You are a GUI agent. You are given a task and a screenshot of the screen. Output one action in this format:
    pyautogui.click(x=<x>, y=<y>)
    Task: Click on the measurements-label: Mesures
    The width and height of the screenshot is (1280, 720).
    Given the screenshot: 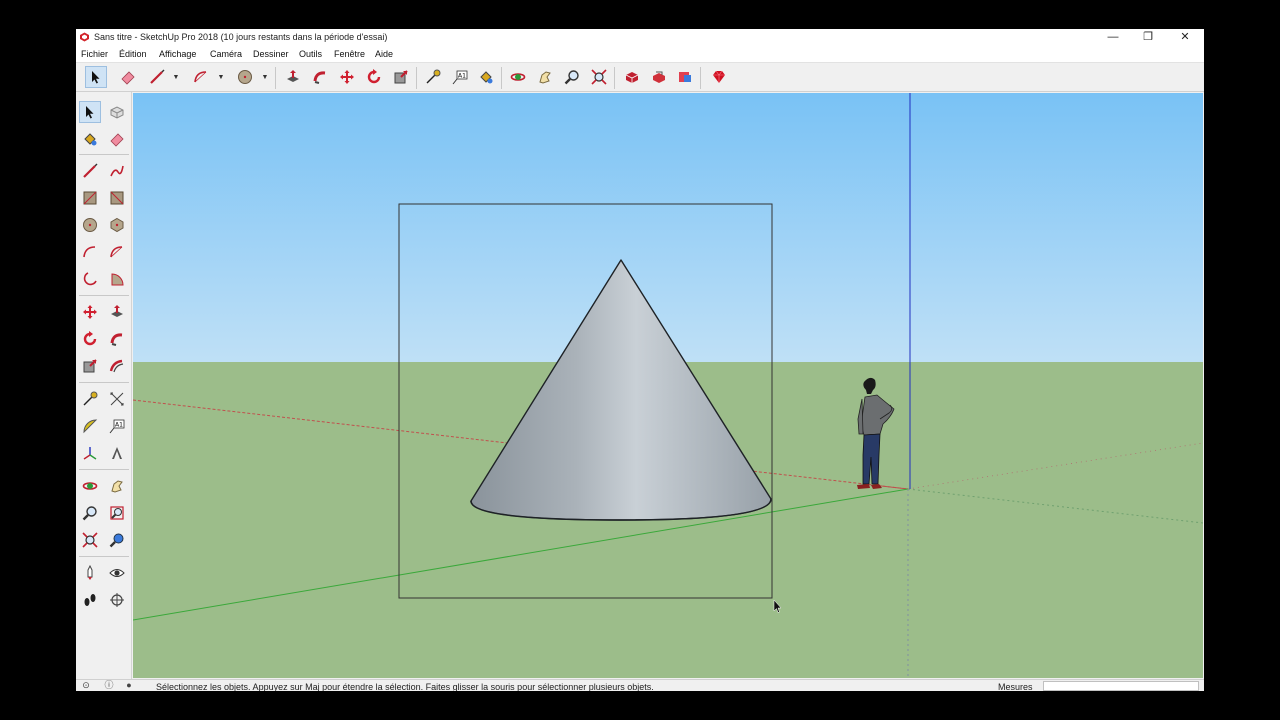 What is the action you would take?
    pyautogui.click(x=1015, y=686)
    